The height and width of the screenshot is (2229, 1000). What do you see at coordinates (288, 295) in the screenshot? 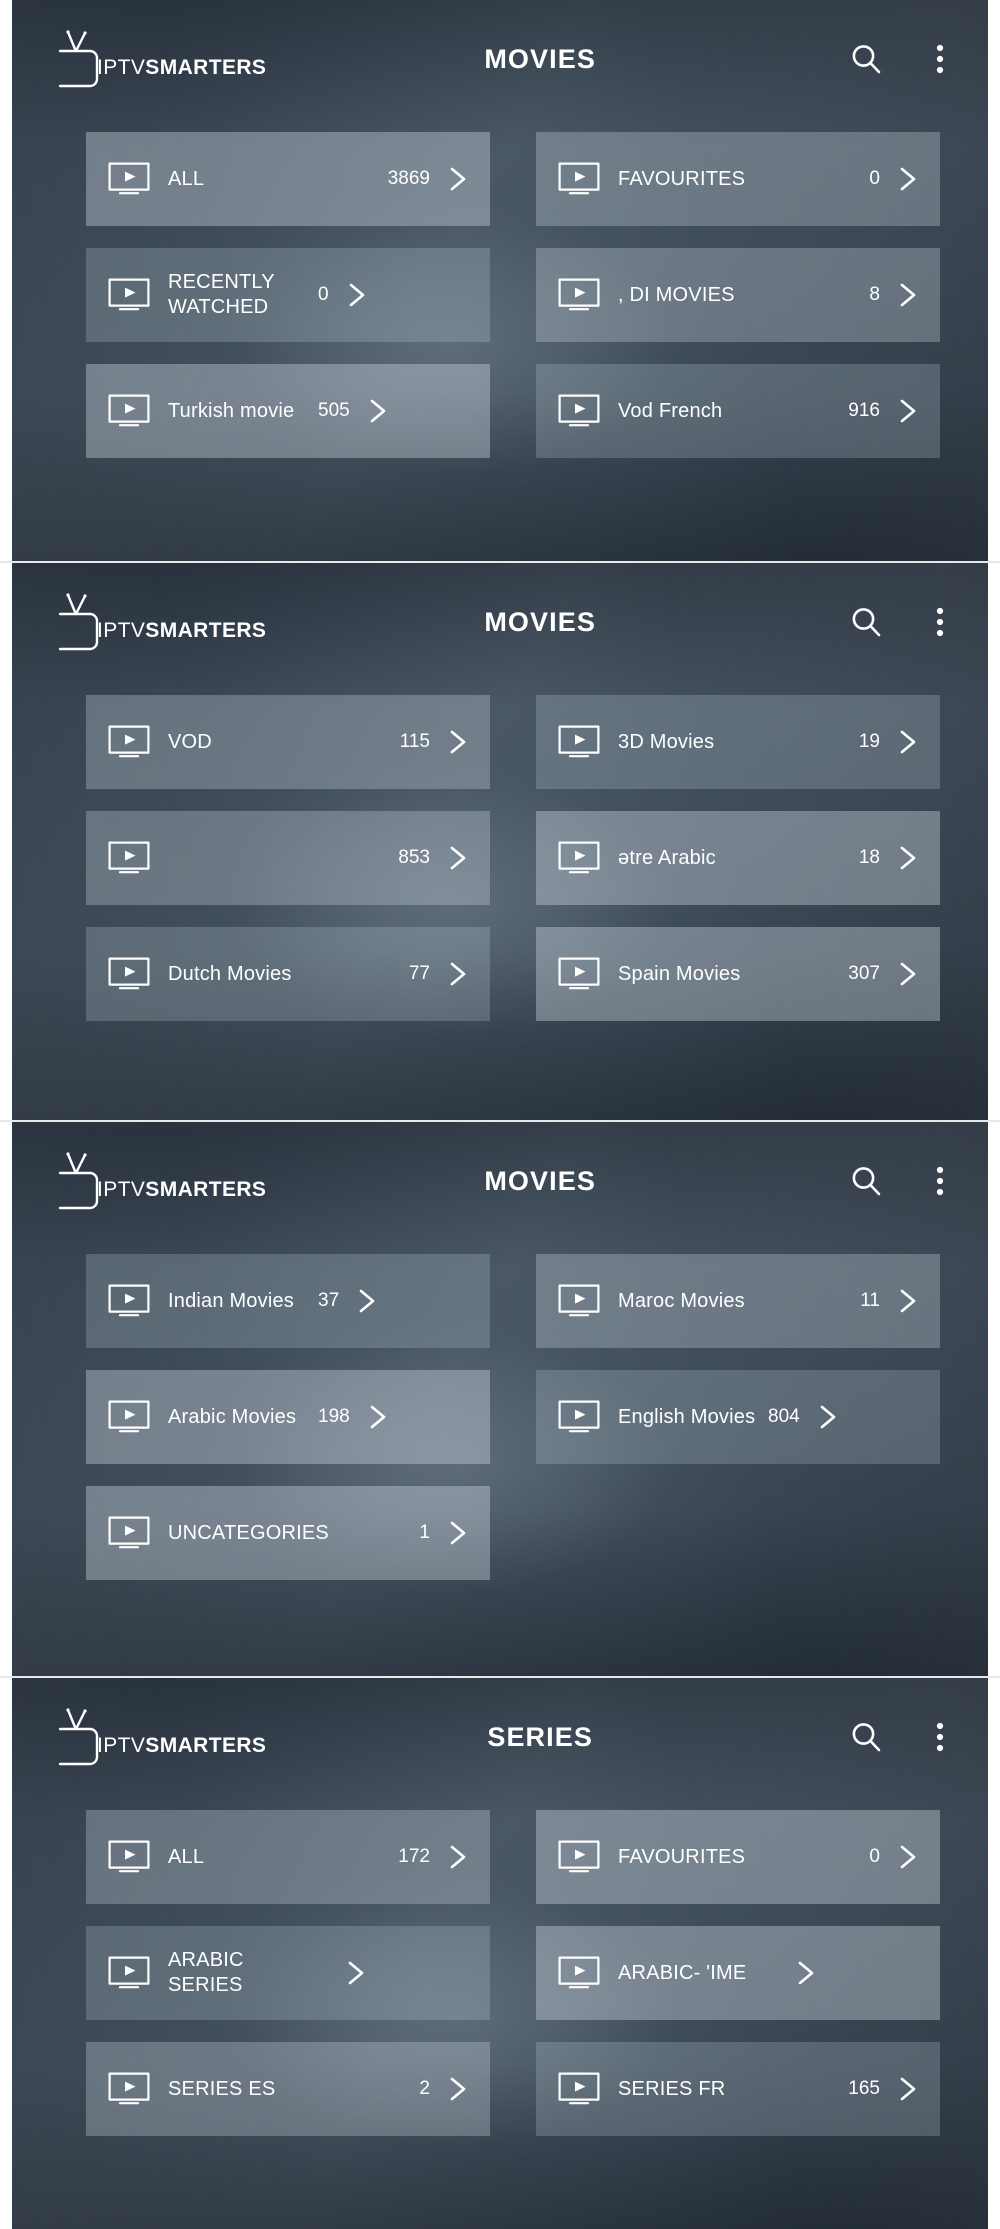
I see `category-card-0-2: RECENTLY WATCHED 0` at bounding box center [288, 295].